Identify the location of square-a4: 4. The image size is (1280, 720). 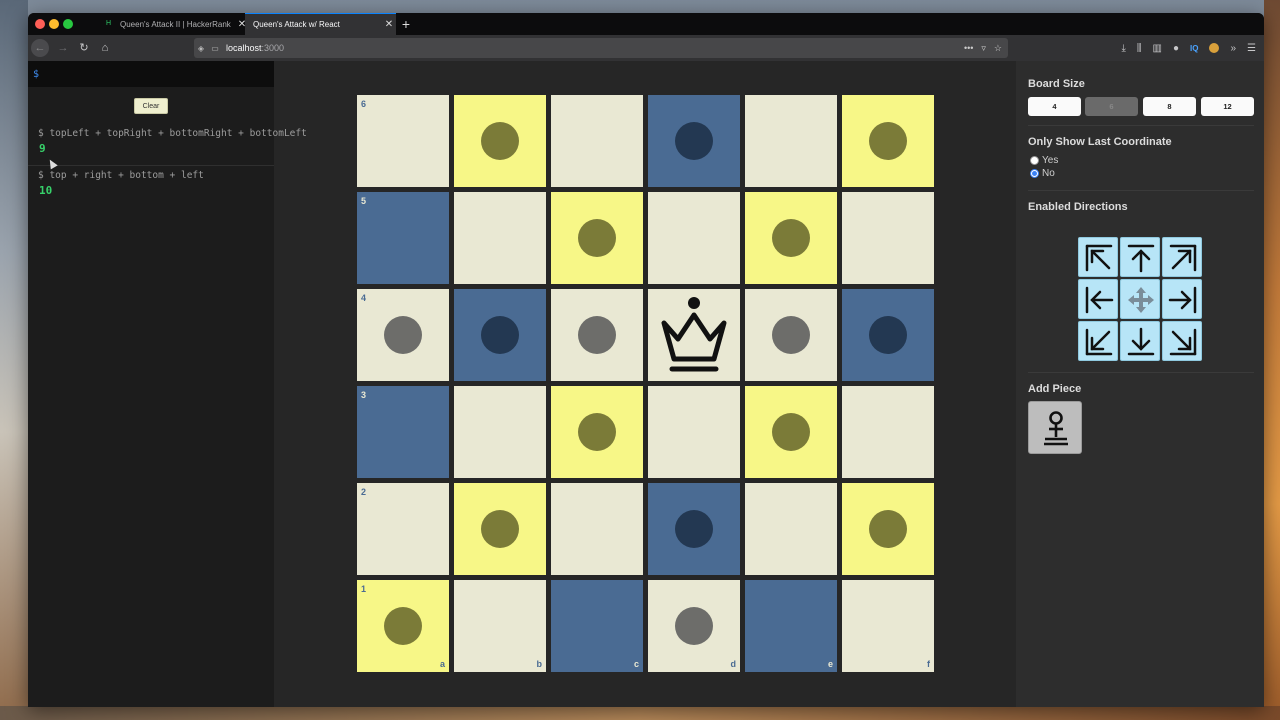
(403, 335).